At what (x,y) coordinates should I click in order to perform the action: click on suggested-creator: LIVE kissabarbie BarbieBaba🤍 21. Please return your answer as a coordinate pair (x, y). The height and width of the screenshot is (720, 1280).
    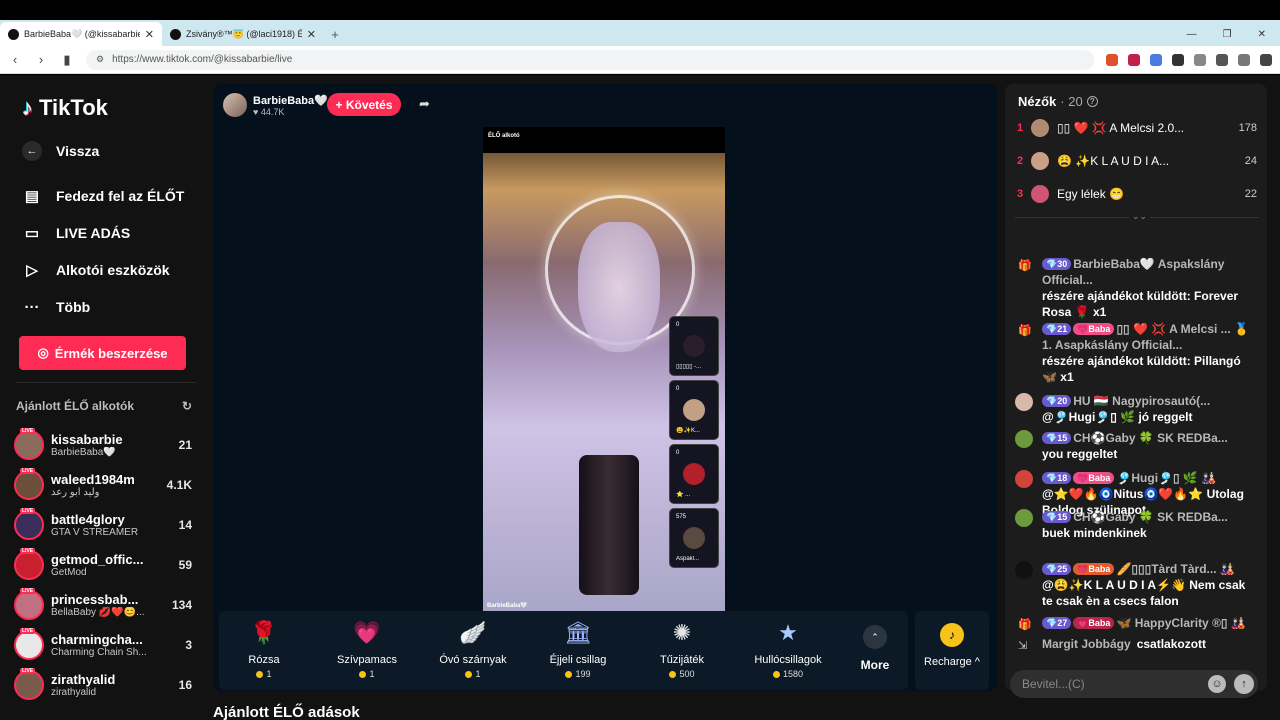
    Looking at the image, I should click on (103, 445).